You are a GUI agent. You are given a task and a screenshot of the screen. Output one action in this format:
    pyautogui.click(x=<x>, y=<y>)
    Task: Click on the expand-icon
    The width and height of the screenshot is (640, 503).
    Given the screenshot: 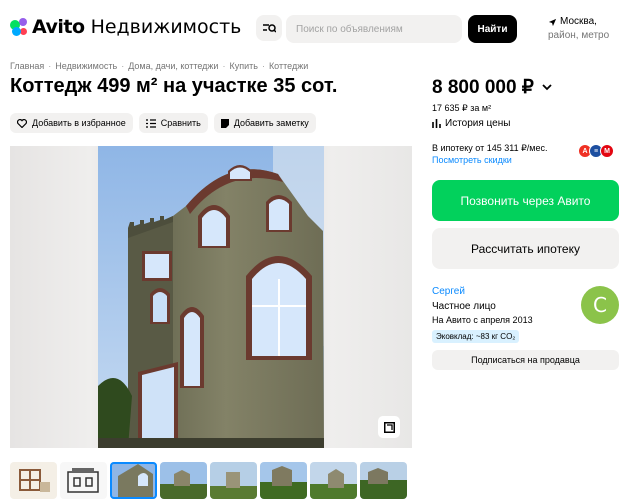 What is the action you would take?
    pyautogui.click(x=389, y=427)
    